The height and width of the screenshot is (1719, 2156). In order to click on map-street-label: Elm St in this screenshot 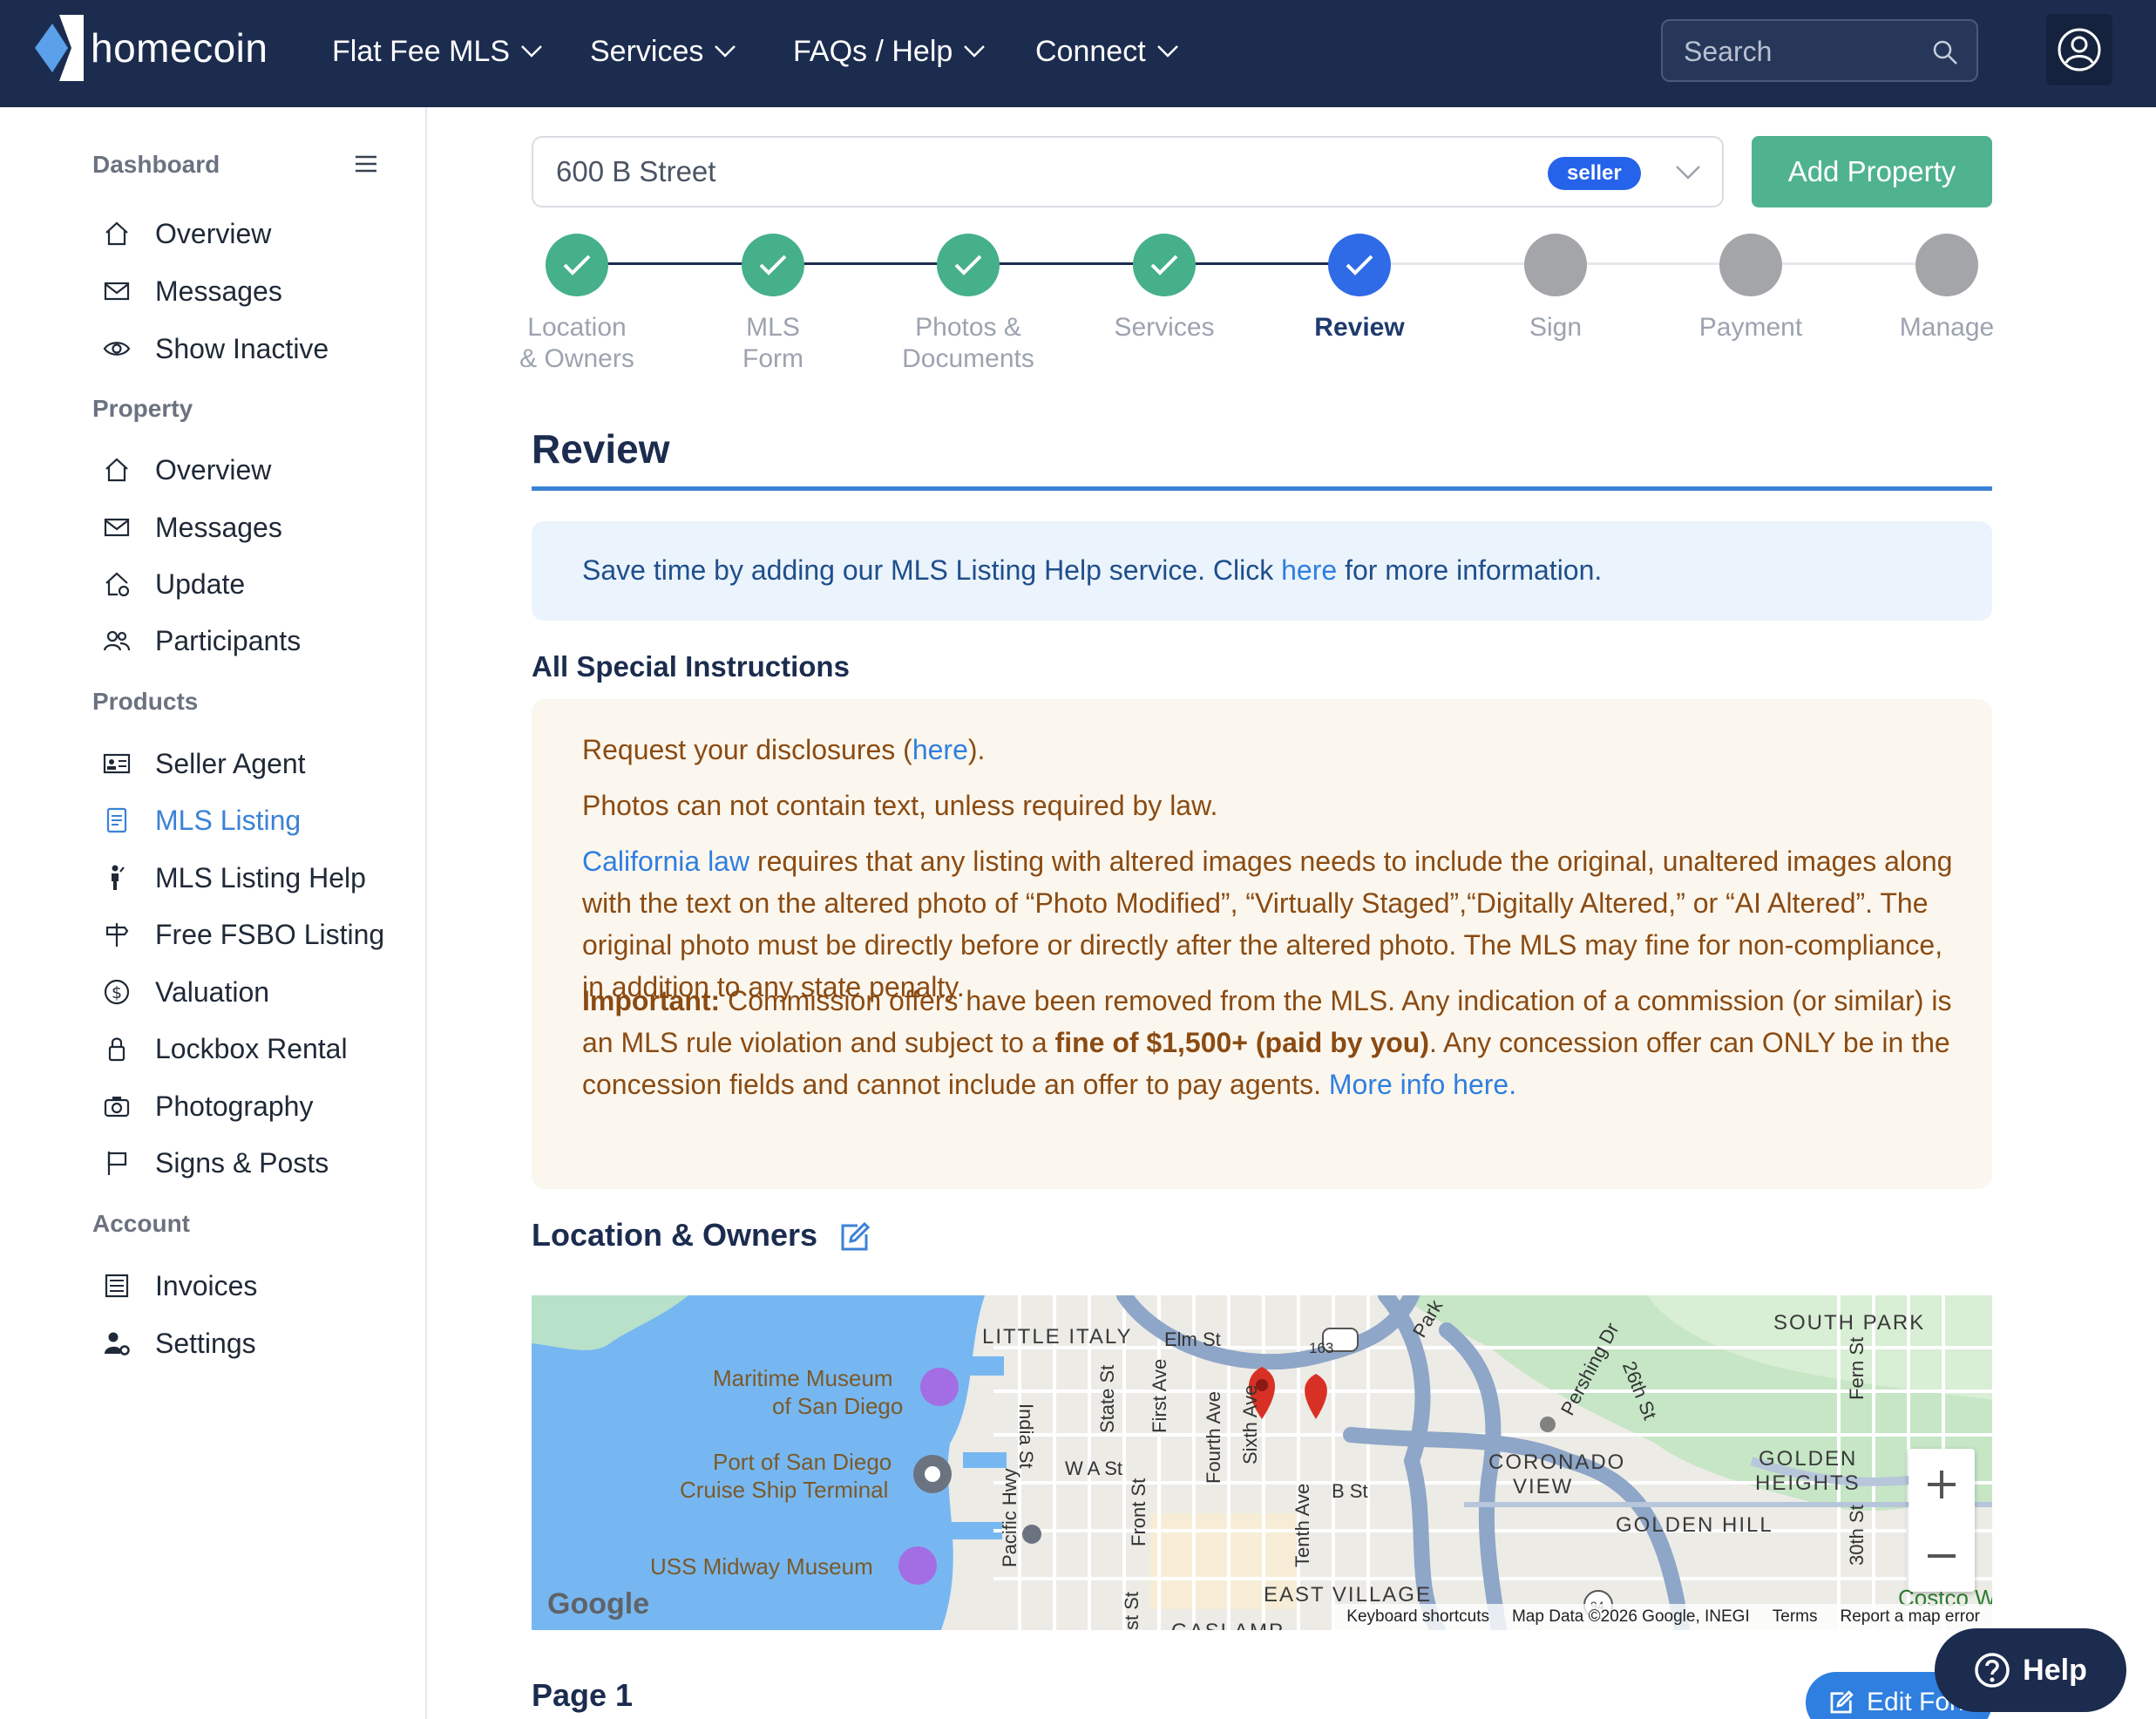, I will do `click(1192, 1339)`.